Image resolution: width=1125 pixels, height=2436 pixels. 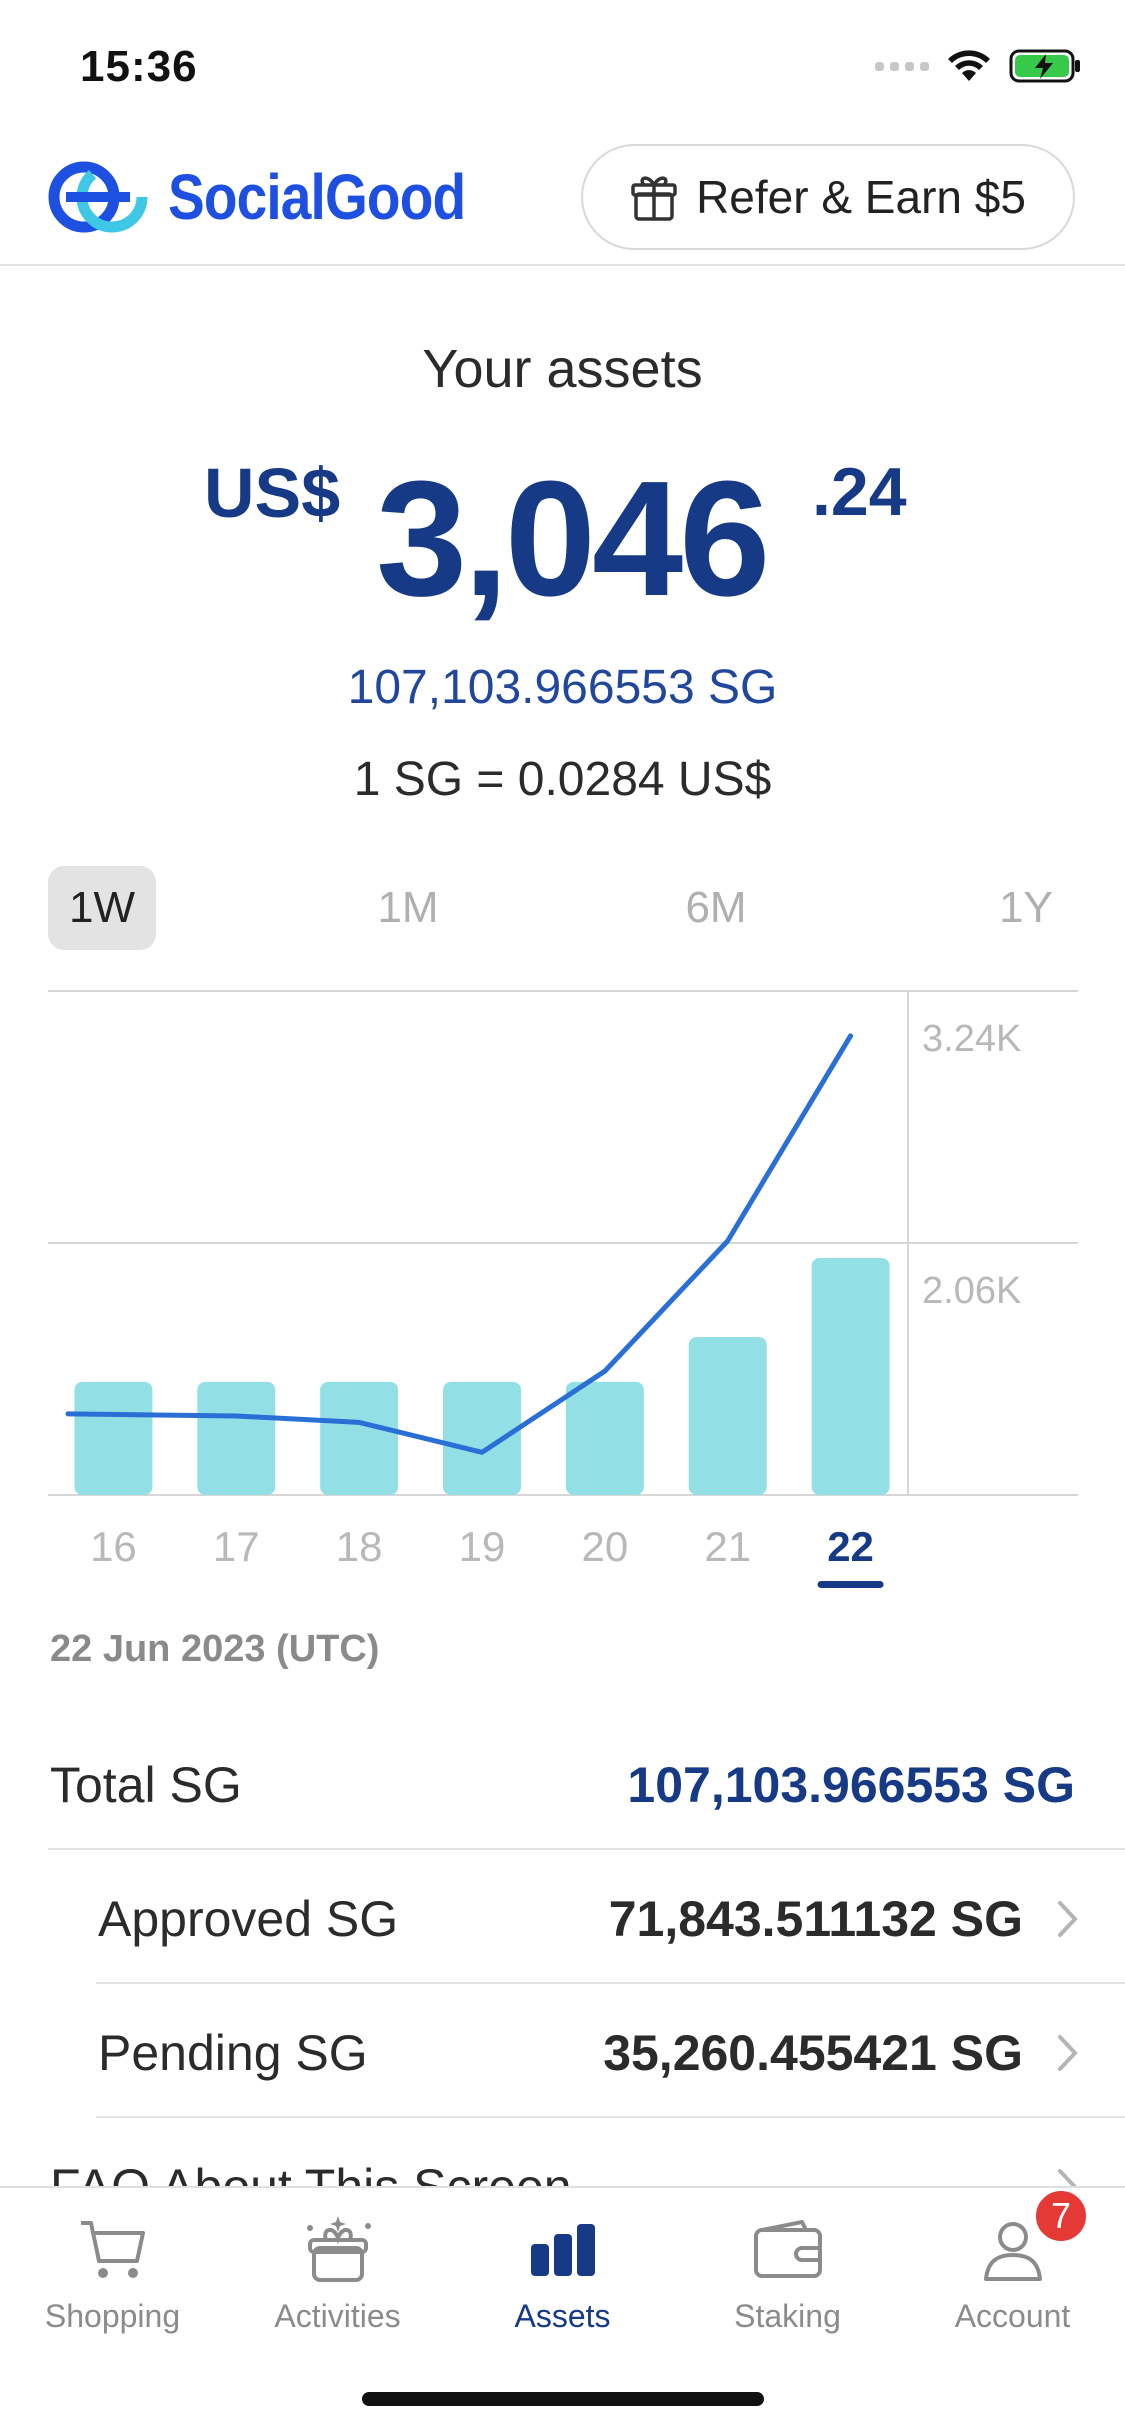 I want to click on brand-name: SocialGood, so click(x=317, y=197).